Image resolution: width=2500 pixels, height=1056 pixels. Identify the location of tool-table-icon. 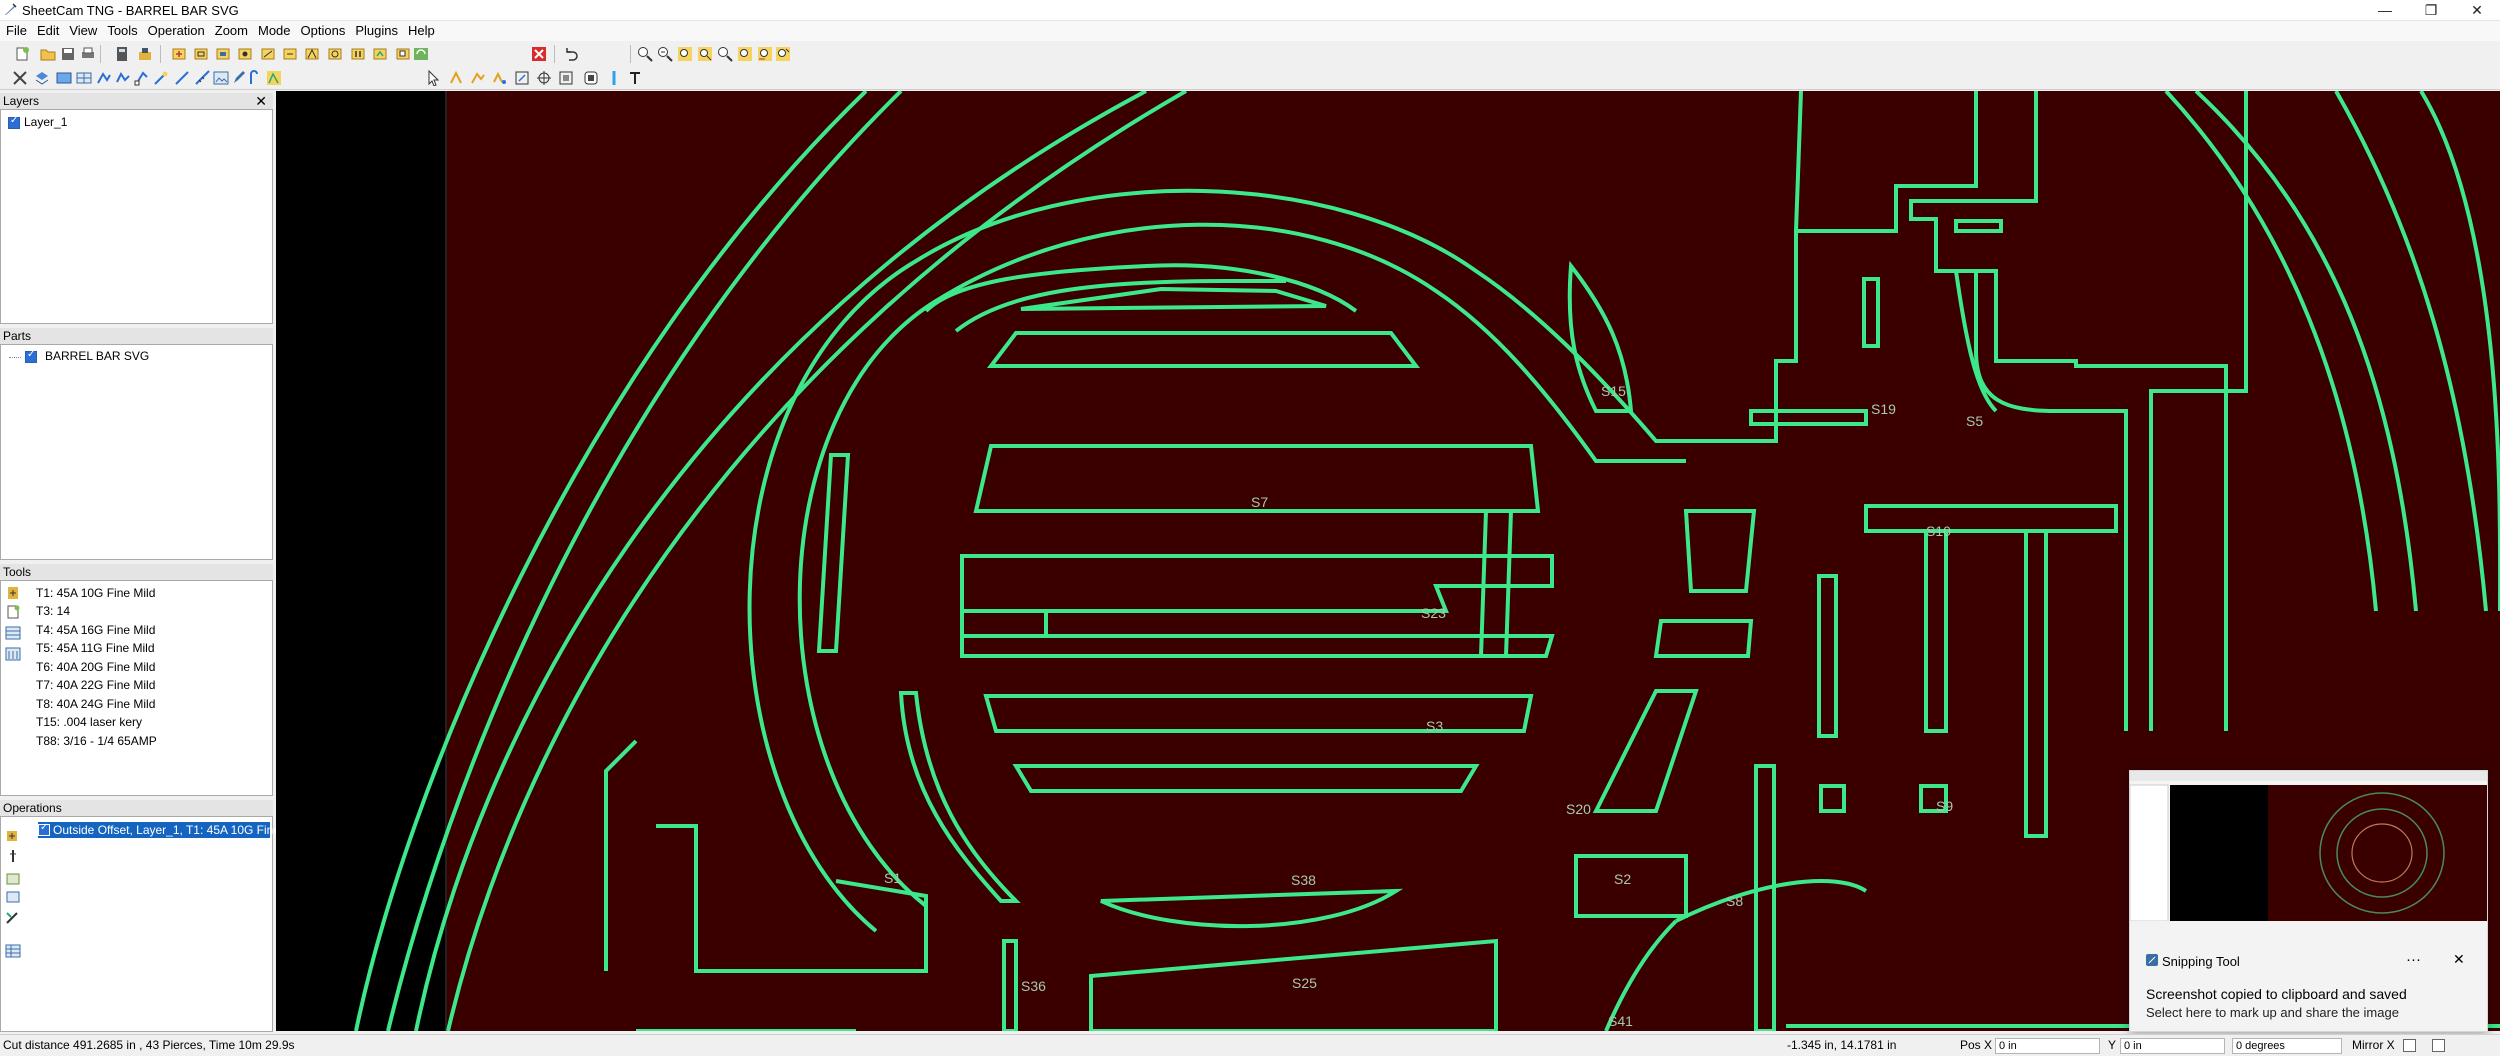
(13, 633).